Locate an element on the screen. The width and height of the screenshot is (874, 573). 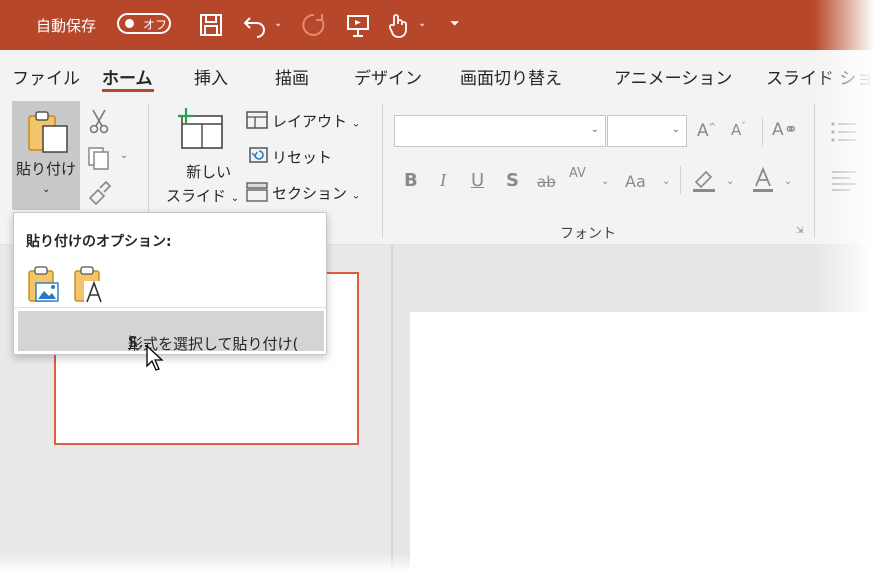
tab-insert: 挿入 is located at coordinates (211, 76).